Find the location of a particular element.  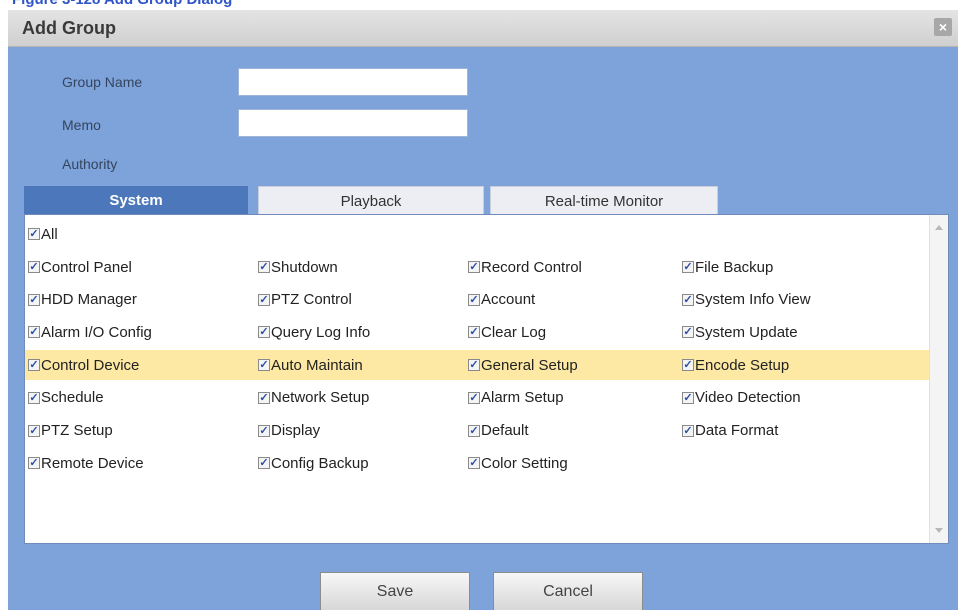

checkbox-permission: ✓ Encode Setup is located at coordinates (735, 365).